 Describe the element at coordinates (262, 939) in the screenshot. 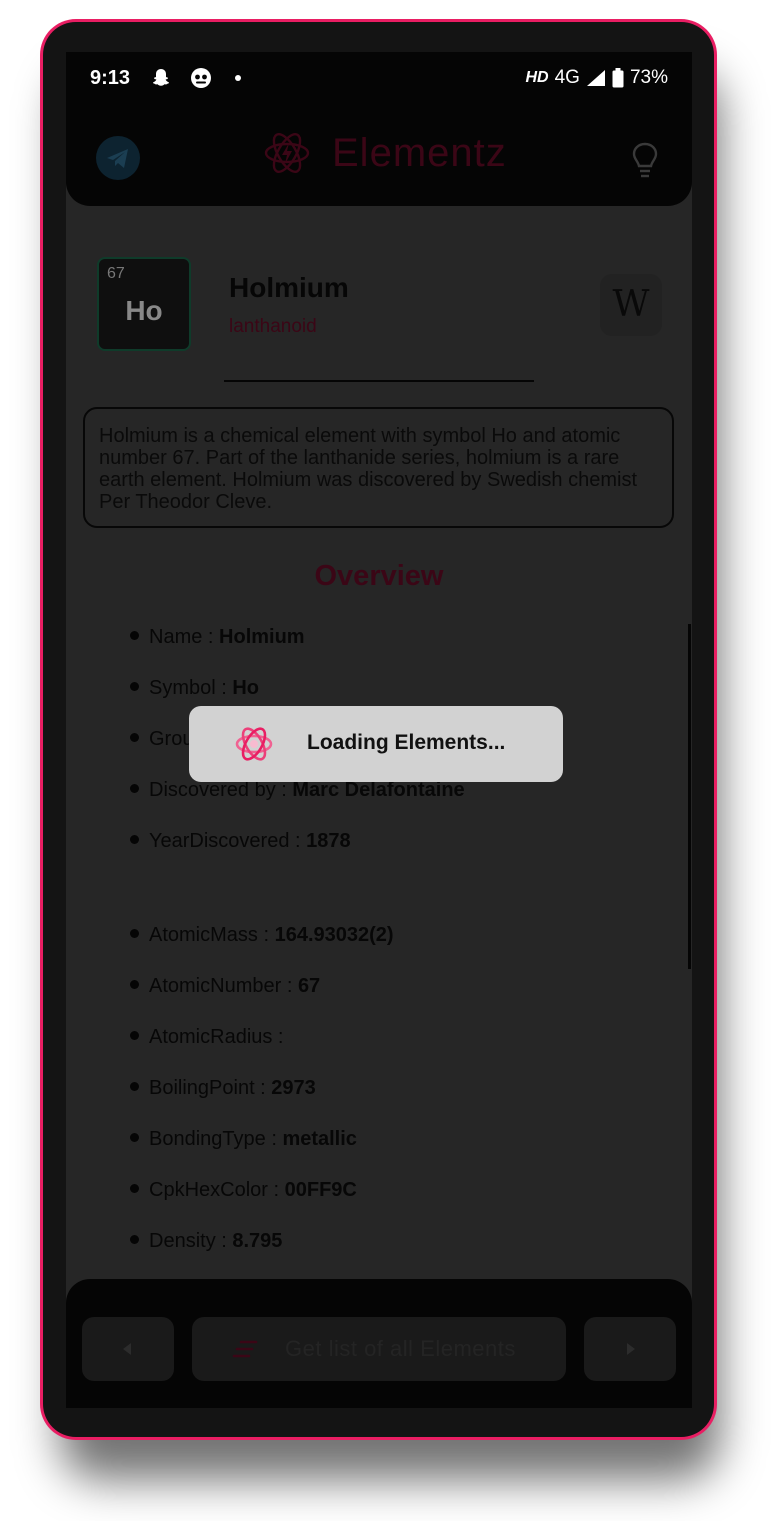

I see `list-item: AtomicMass : 164.93032(2)` at that location.